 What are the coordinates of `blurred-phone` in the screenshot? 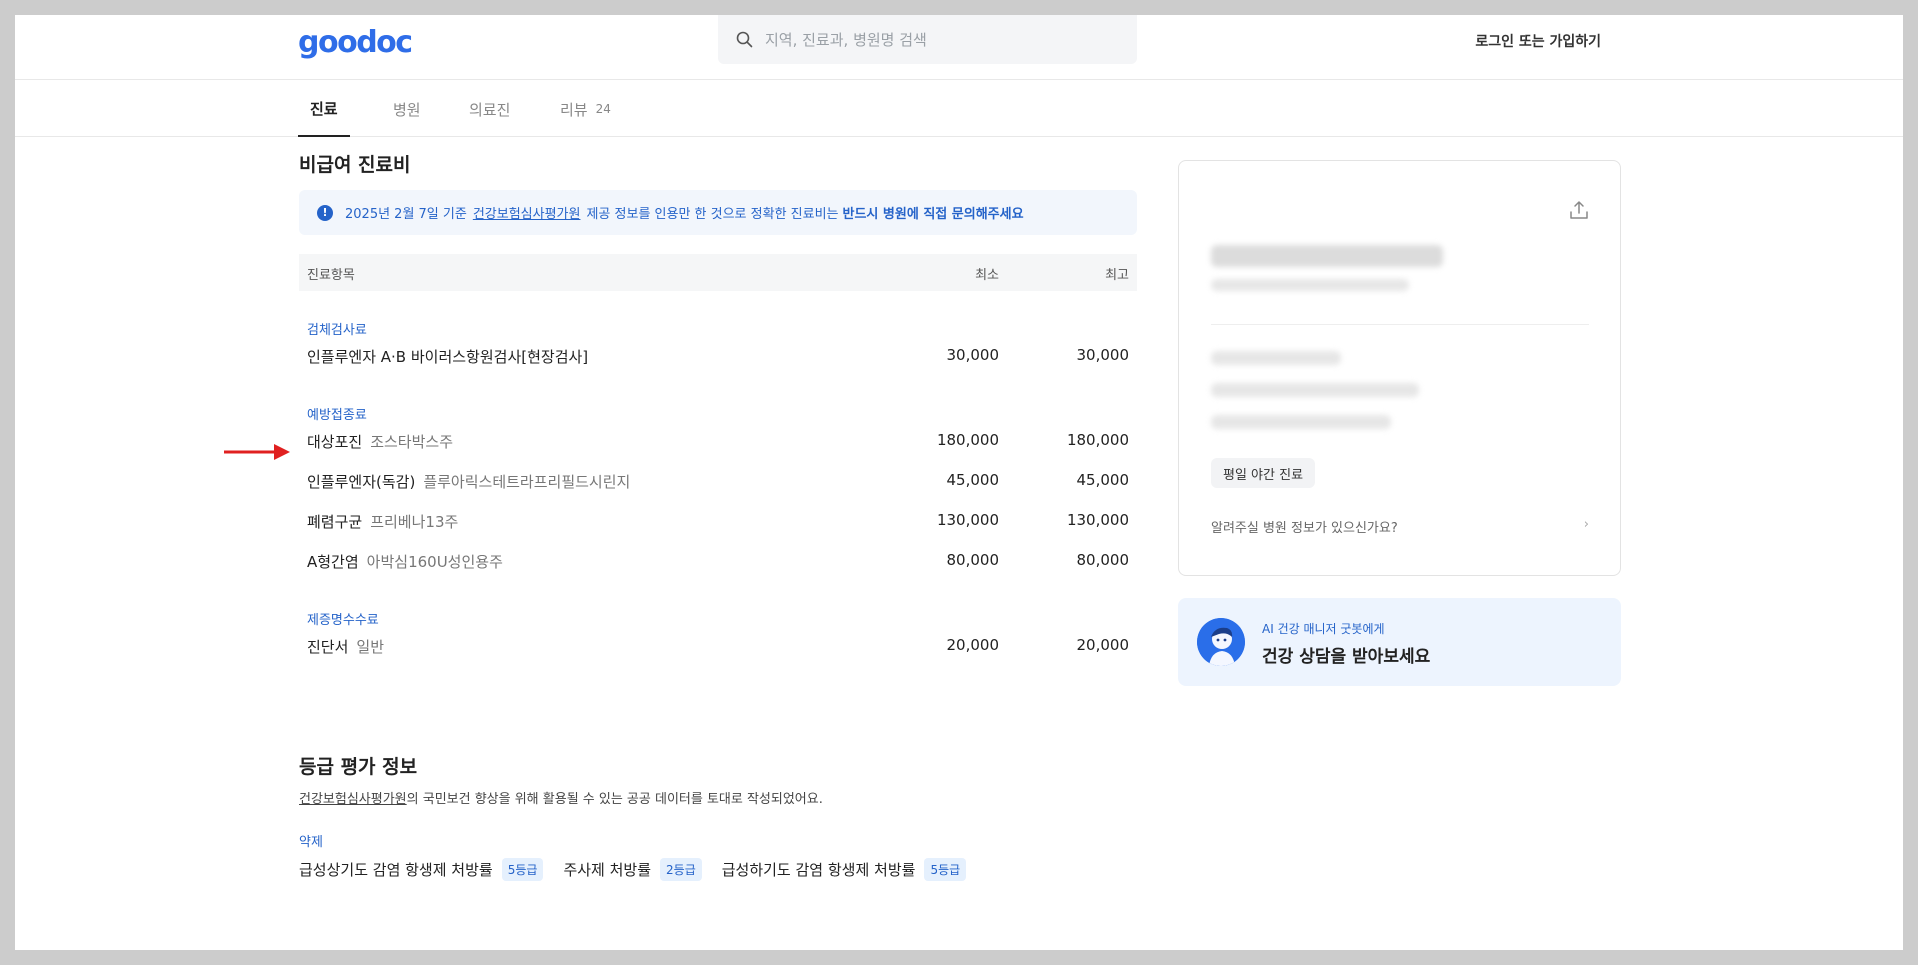 It's located at (1276, 358).